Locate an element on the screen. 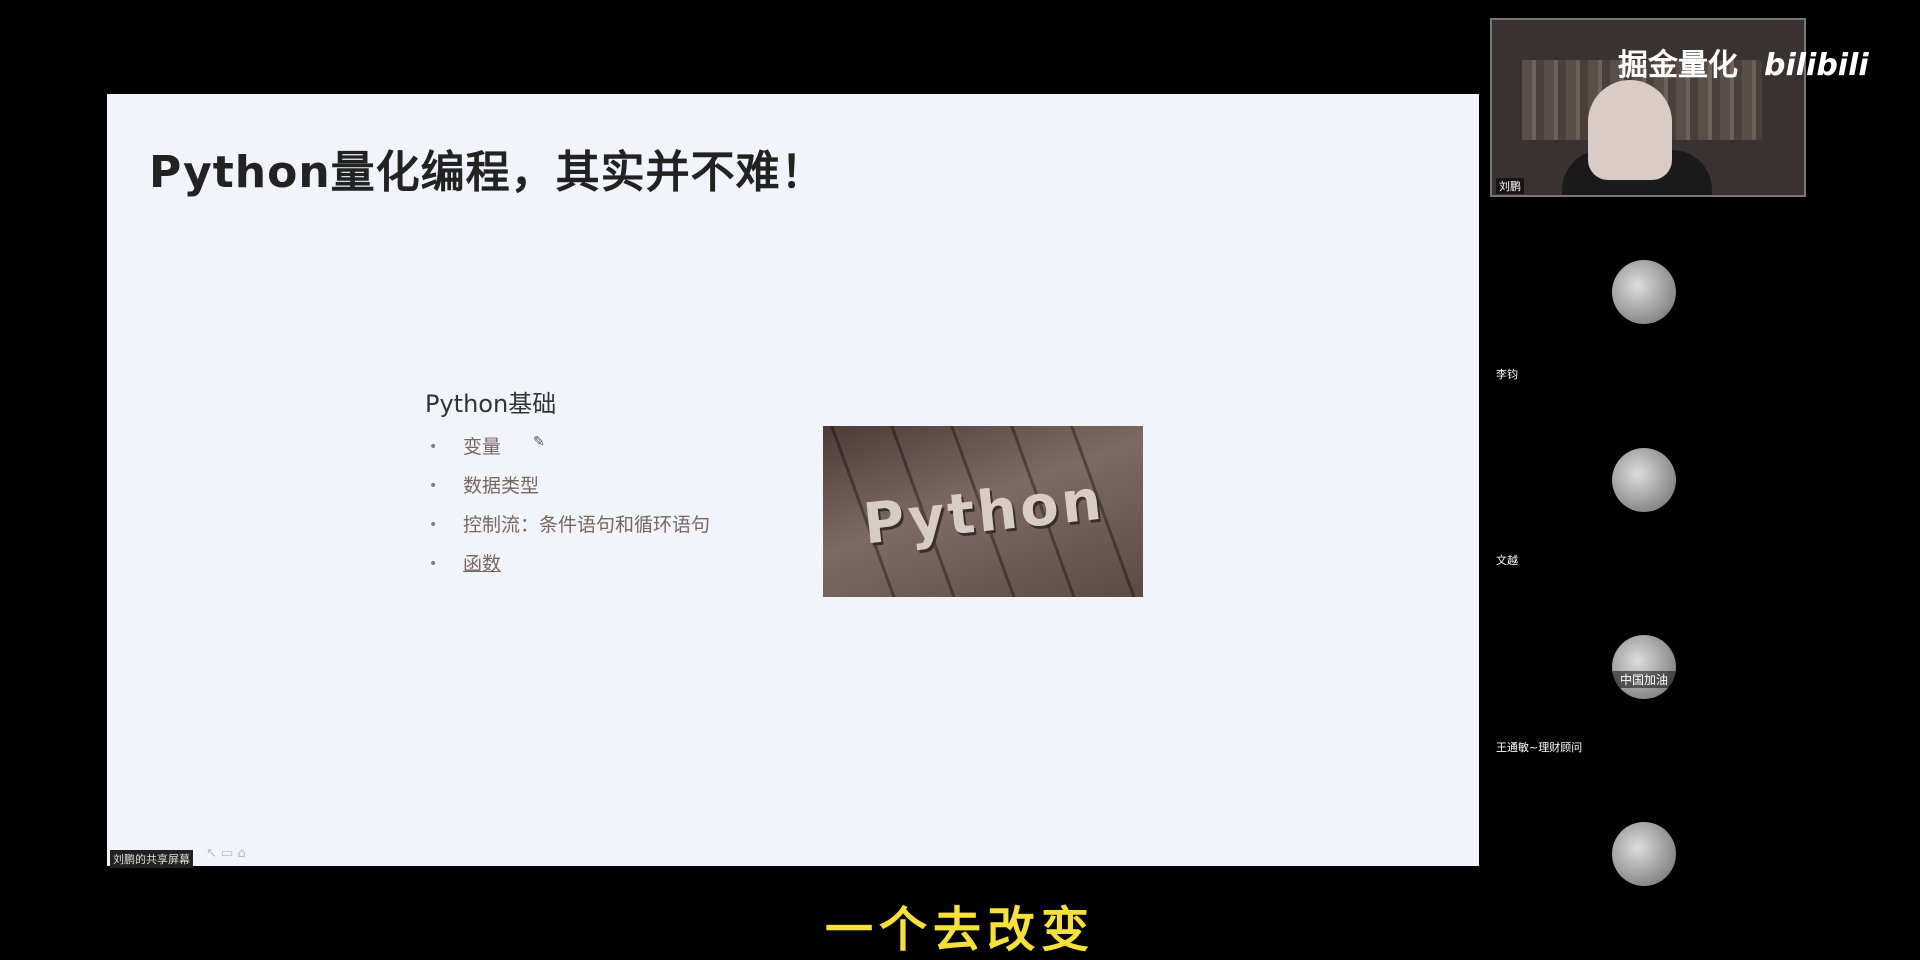  section-title: Python基础 is located at coordinates (491, 404).